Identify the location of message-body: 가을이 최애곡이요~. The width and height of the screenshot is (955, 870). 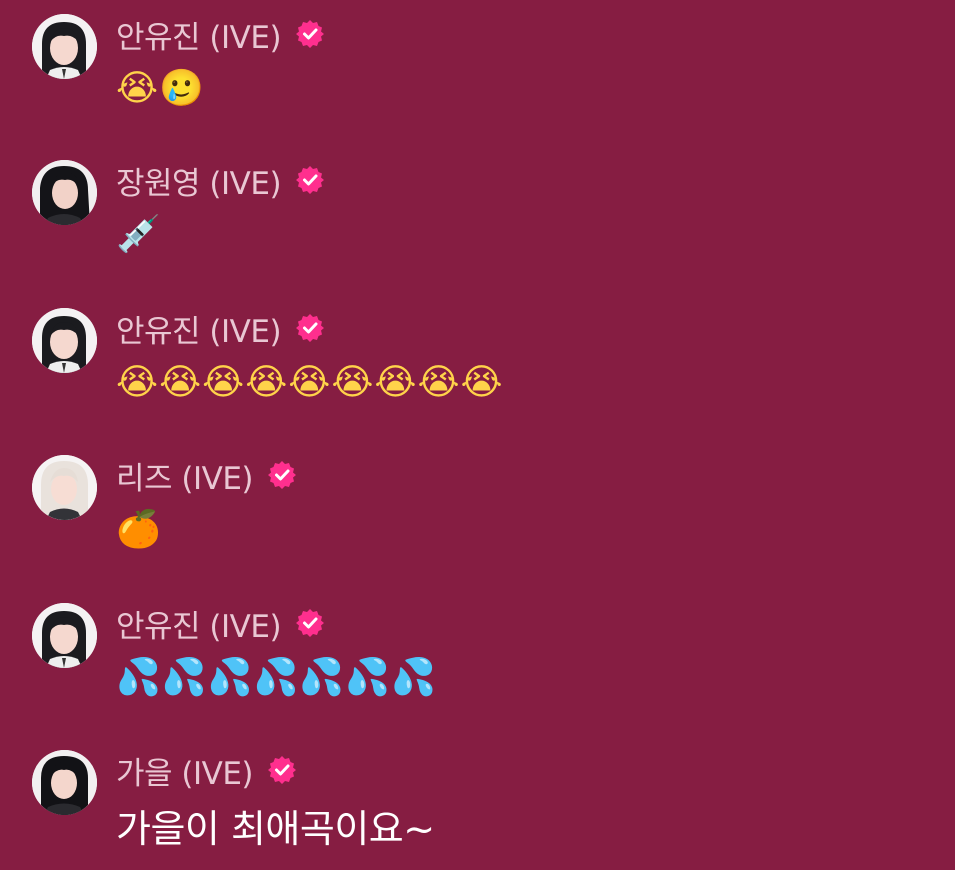
(275, 828).